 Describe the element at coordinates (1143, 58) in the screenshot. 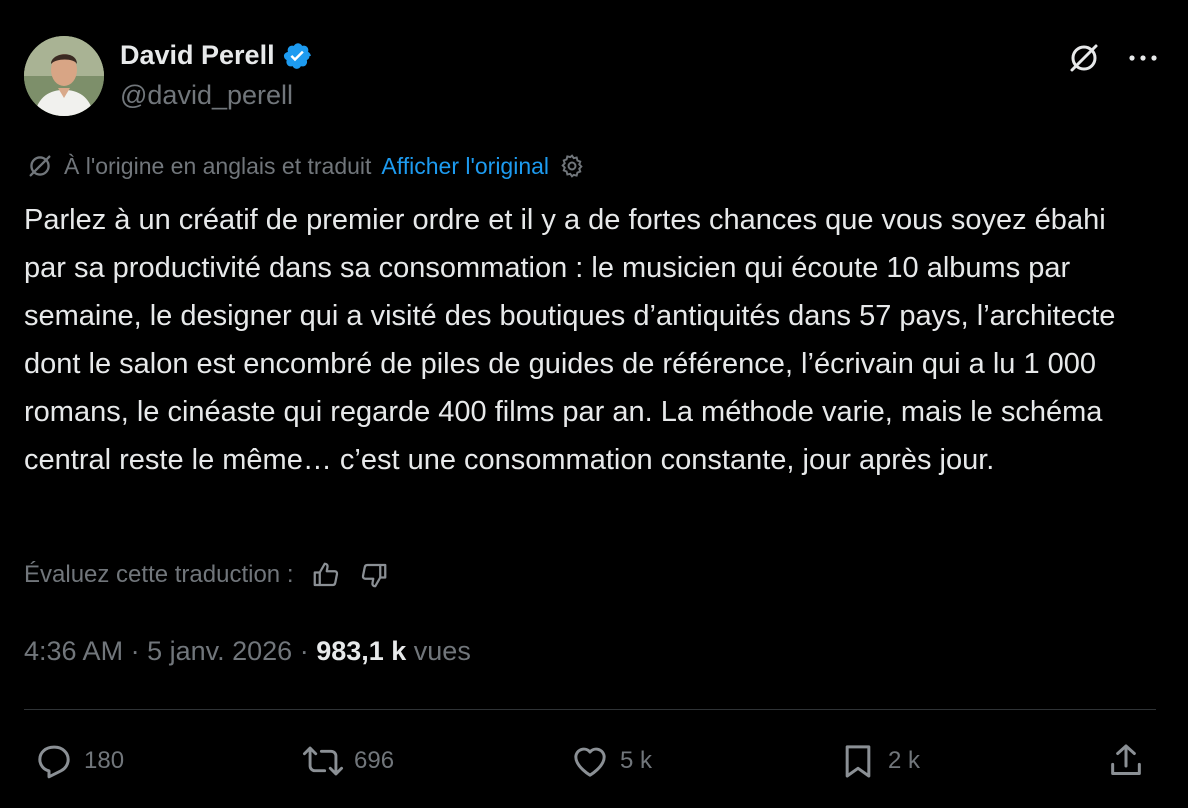

I see `more-icon` at that location.